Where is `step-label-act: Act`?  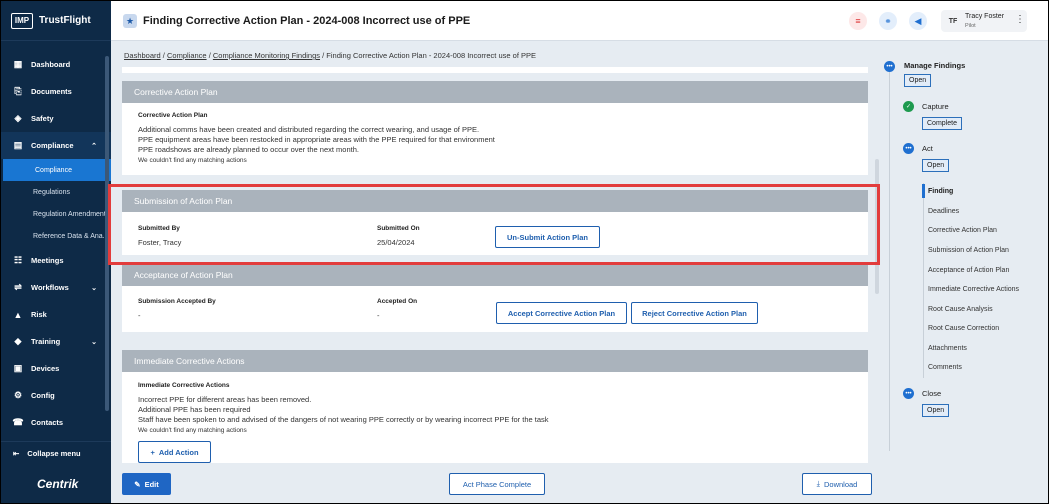 step-label-act: Act is located at coordinates (927, 148).